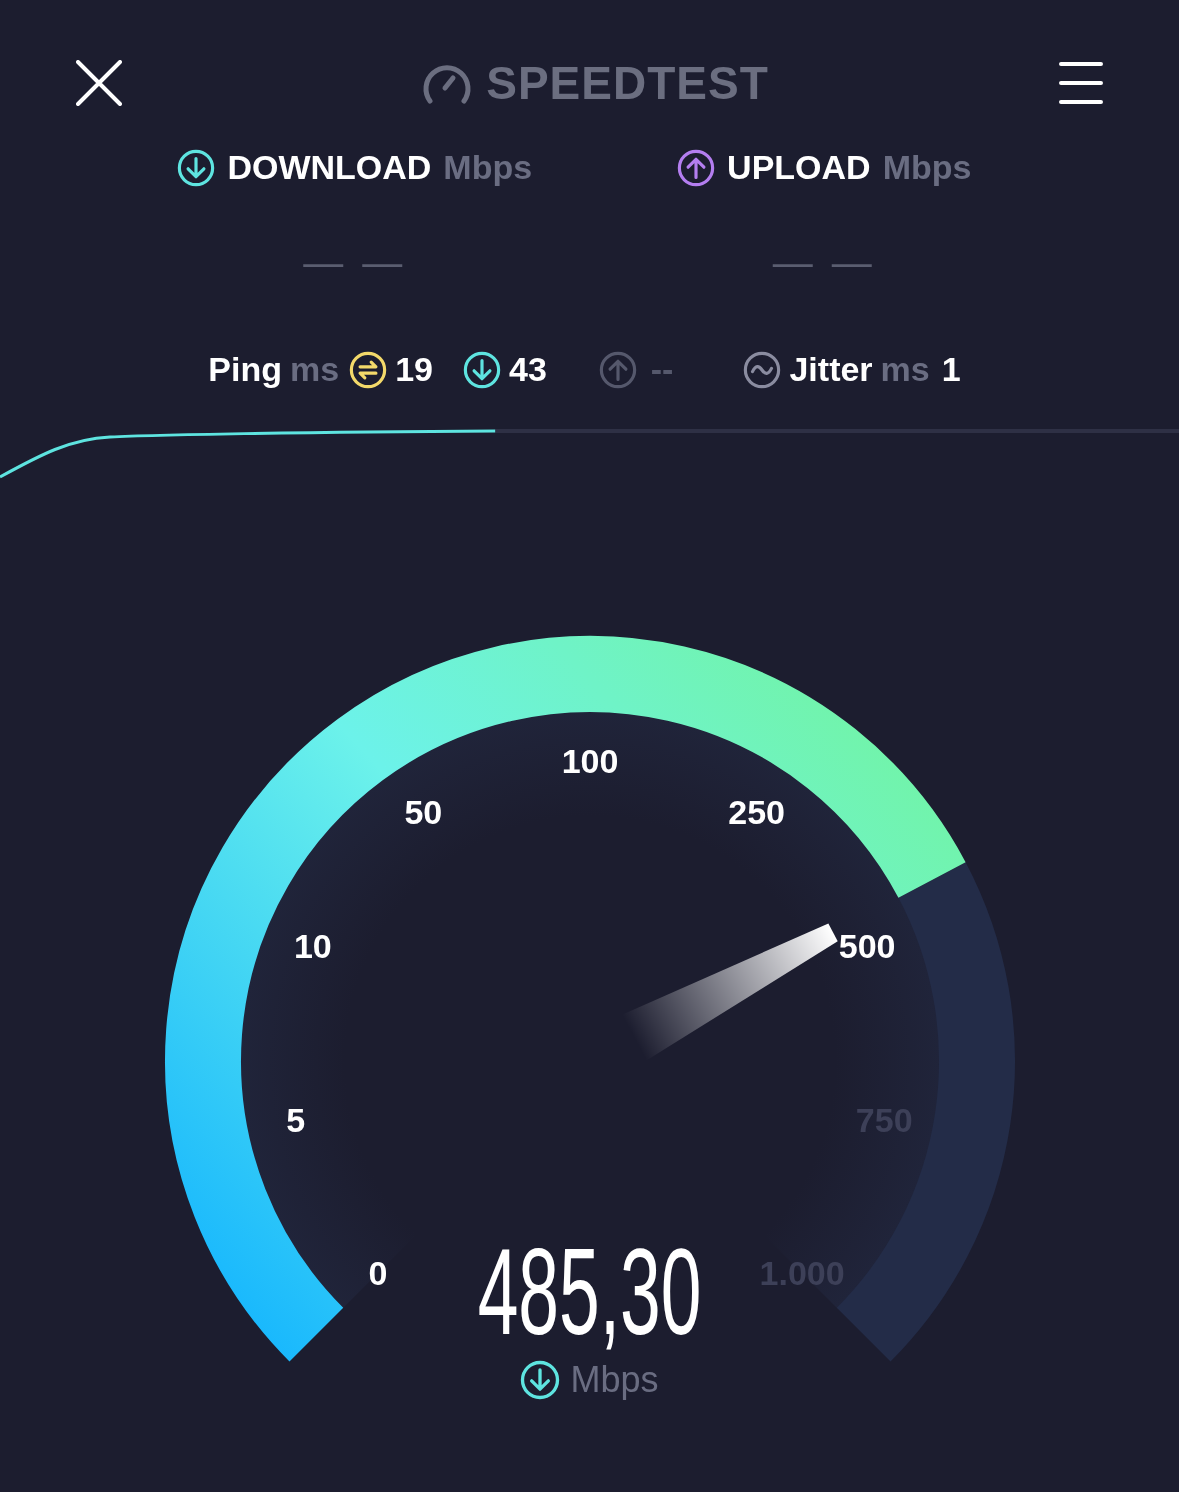  I want to click on result-label: UPLOAD, so click(799, 167).